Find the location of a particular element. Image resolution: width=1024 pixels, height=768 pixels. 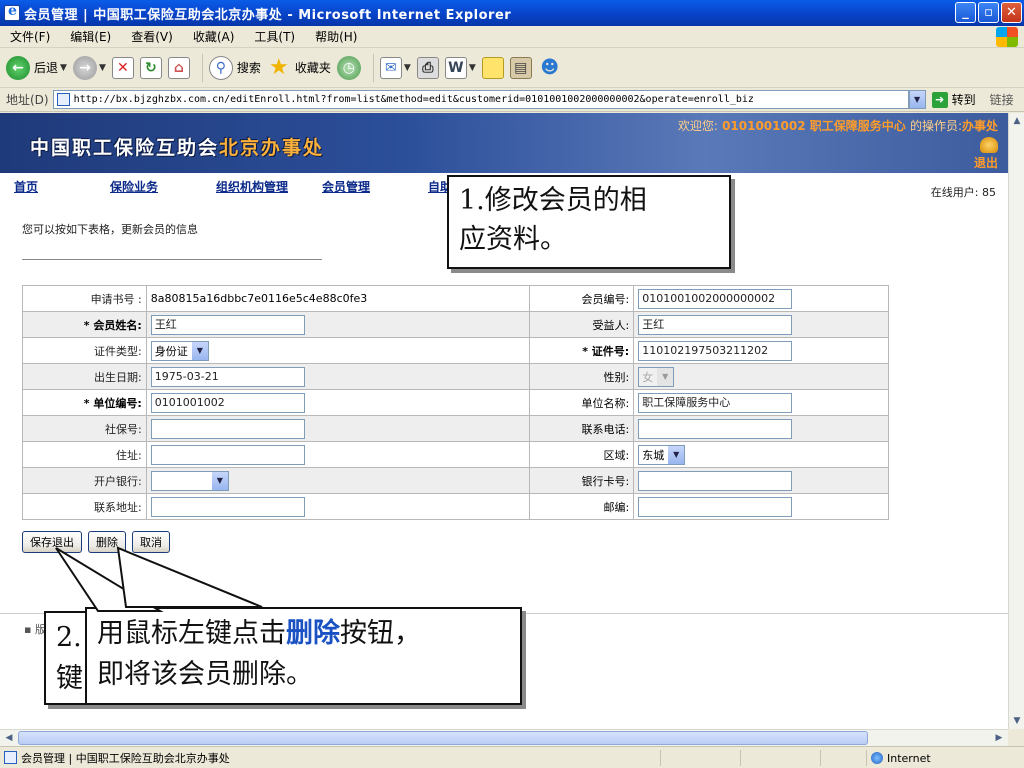

back-button: ← 后退 ▼ is located at coordinates (36, 67).